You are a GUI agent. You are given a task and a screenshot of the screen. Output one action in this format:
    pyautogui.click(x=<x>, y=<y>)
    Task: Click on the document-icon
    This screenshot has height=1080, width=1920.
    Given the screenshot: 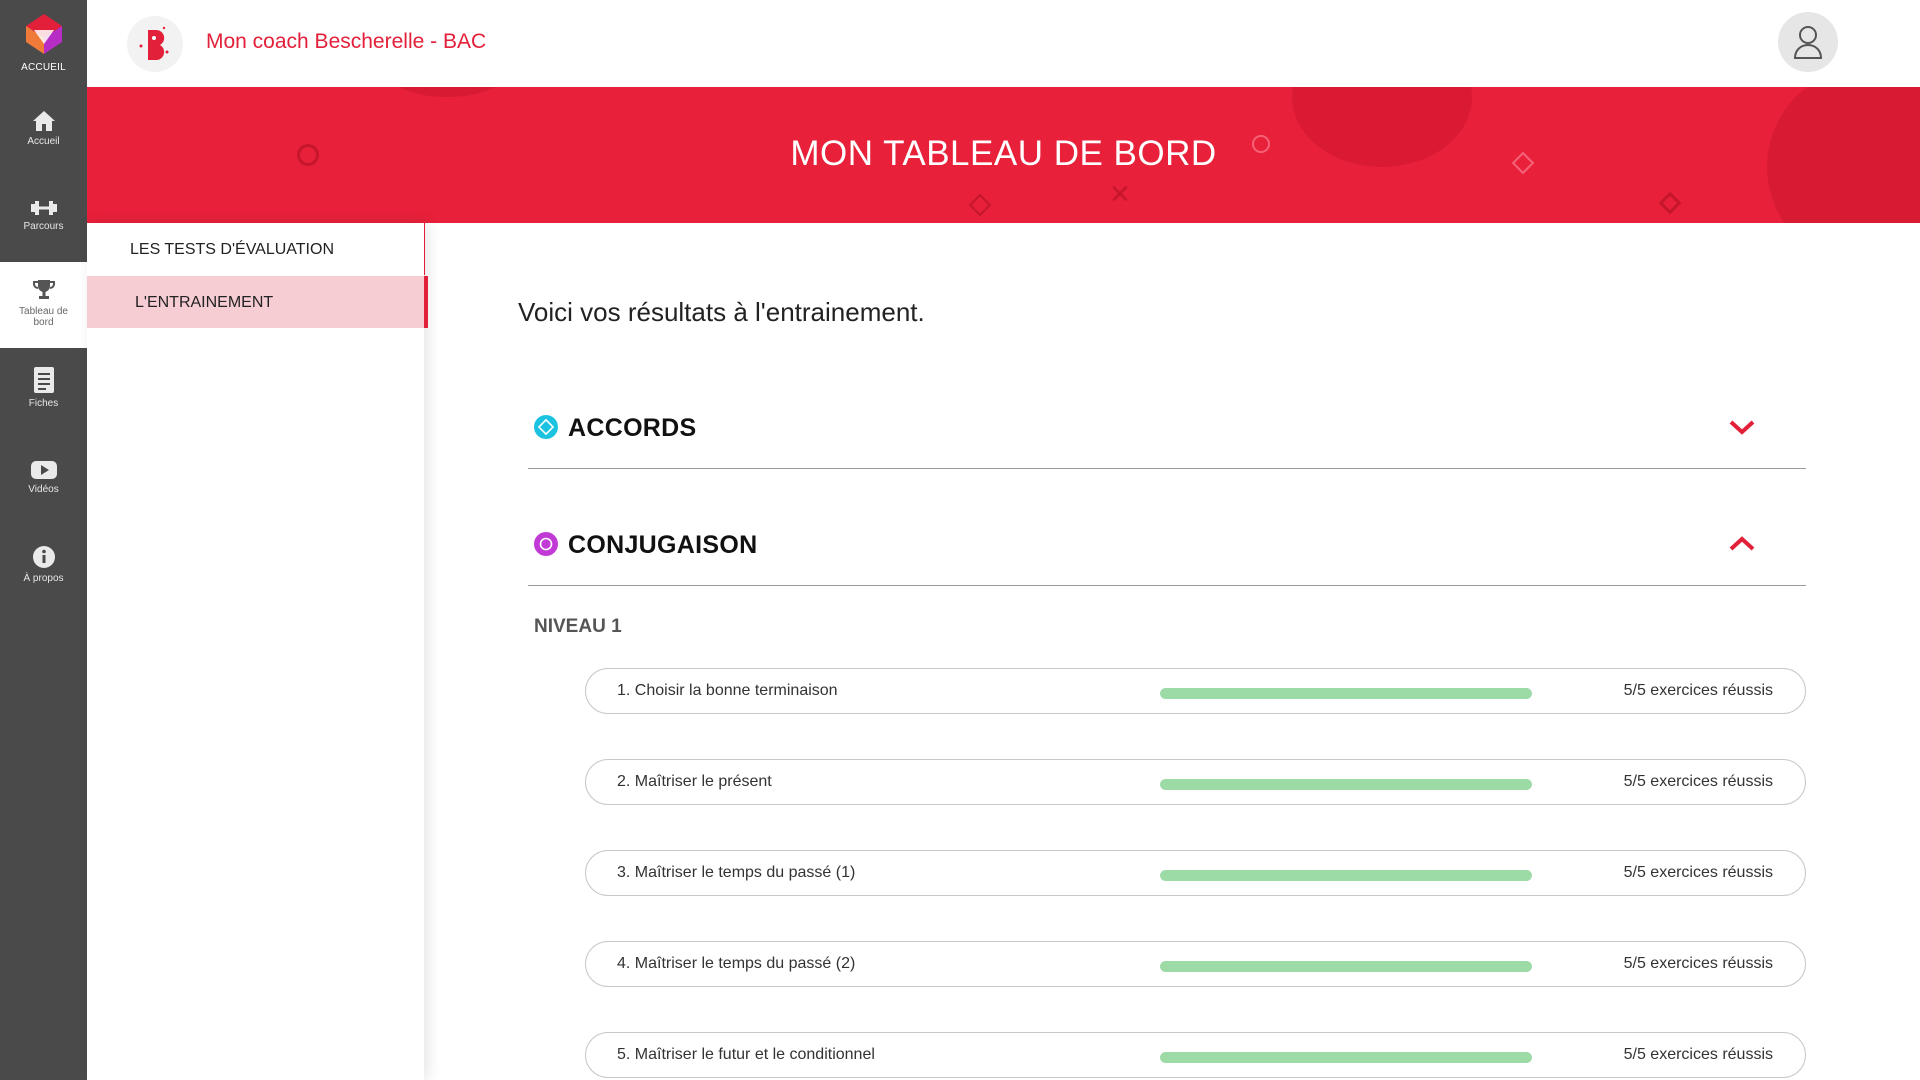 What is the action you would take?
    pyautogui.click(x=43, y=380)
    